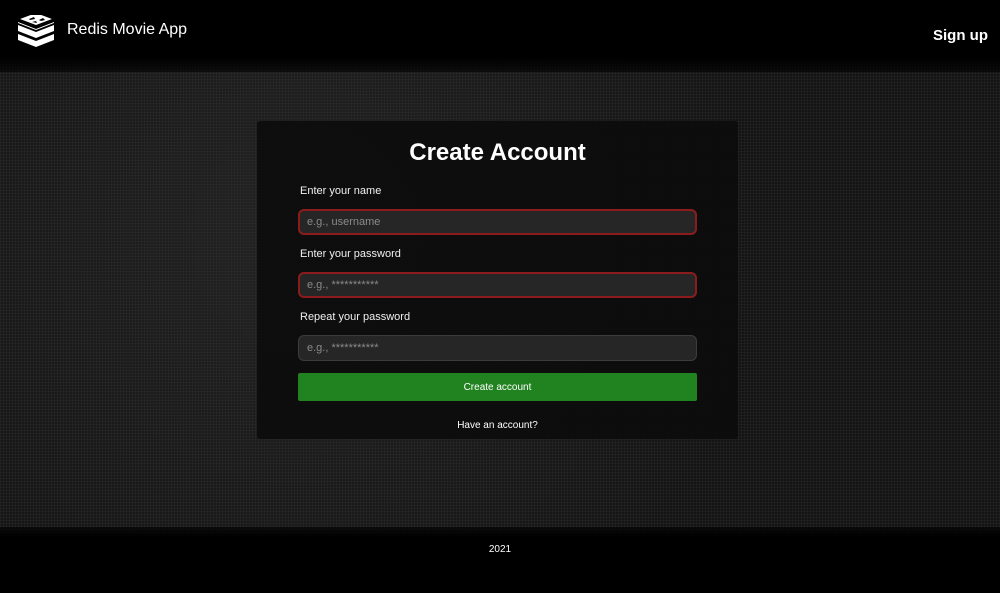 The height and width of the screenshot is (593, 1000). What do you see at coordinates (497, 387) in the screenshot?
I see `create-account-button: Create account` at bounding box center [497, 387].